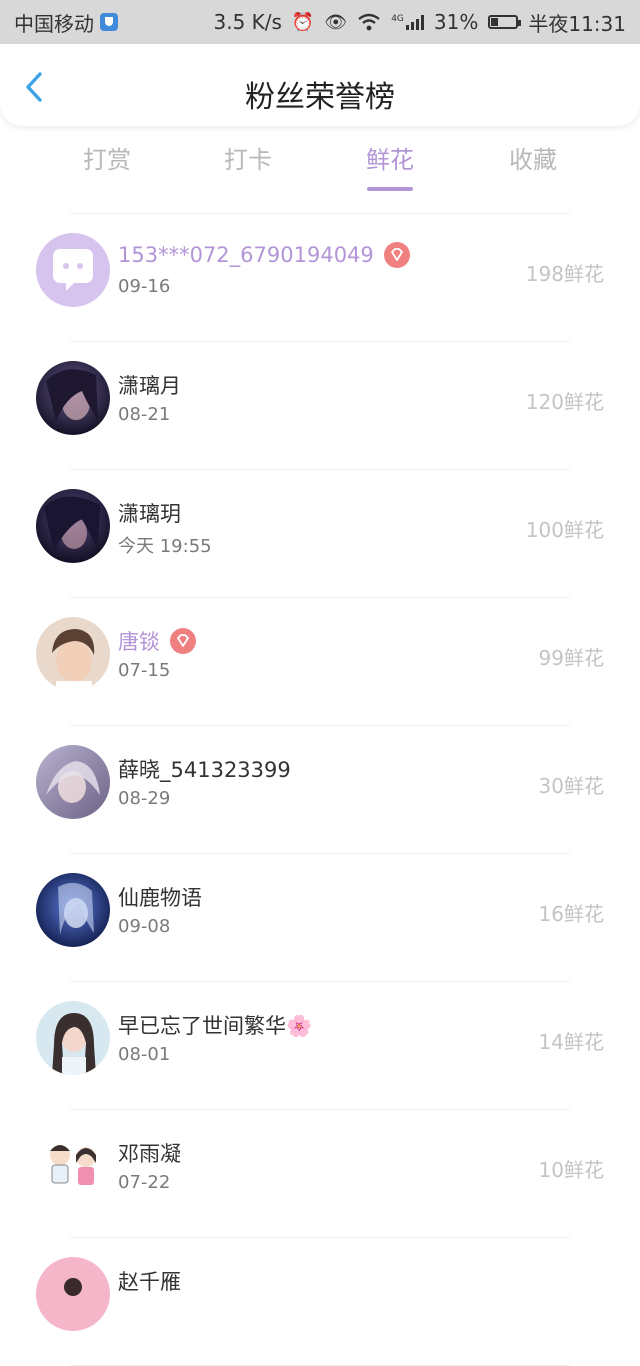 This screenshot has height=1366, width=640. Describe the element at coordinates (246, 255) in the screenshot. I see `fan-name: 153***072_6790194049` at that location.